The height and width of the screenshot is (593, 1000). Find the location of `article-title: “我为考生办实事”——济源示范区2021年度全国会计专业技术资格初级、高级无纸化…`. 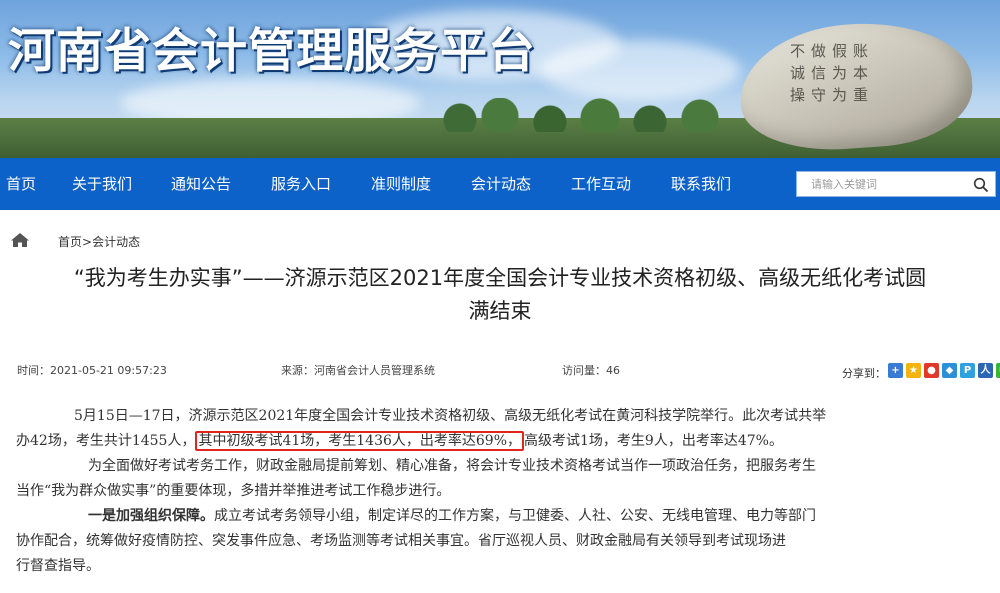

article-title: “我为考生办实事”——济源示范区2021年度全国会计专业技术资格初级、高级无纸化… is located at coordinates (500, 295).